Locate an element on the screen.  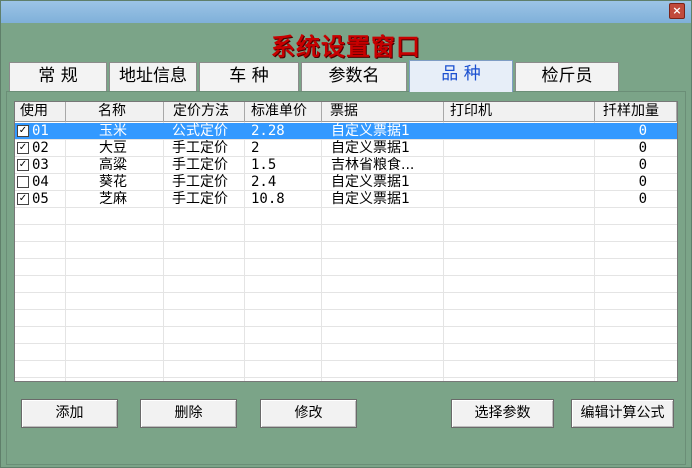
table-row: ✓ 01 玉米 公式定价 2.28 自定义票据1 0 is located at coordinates (346, 131).